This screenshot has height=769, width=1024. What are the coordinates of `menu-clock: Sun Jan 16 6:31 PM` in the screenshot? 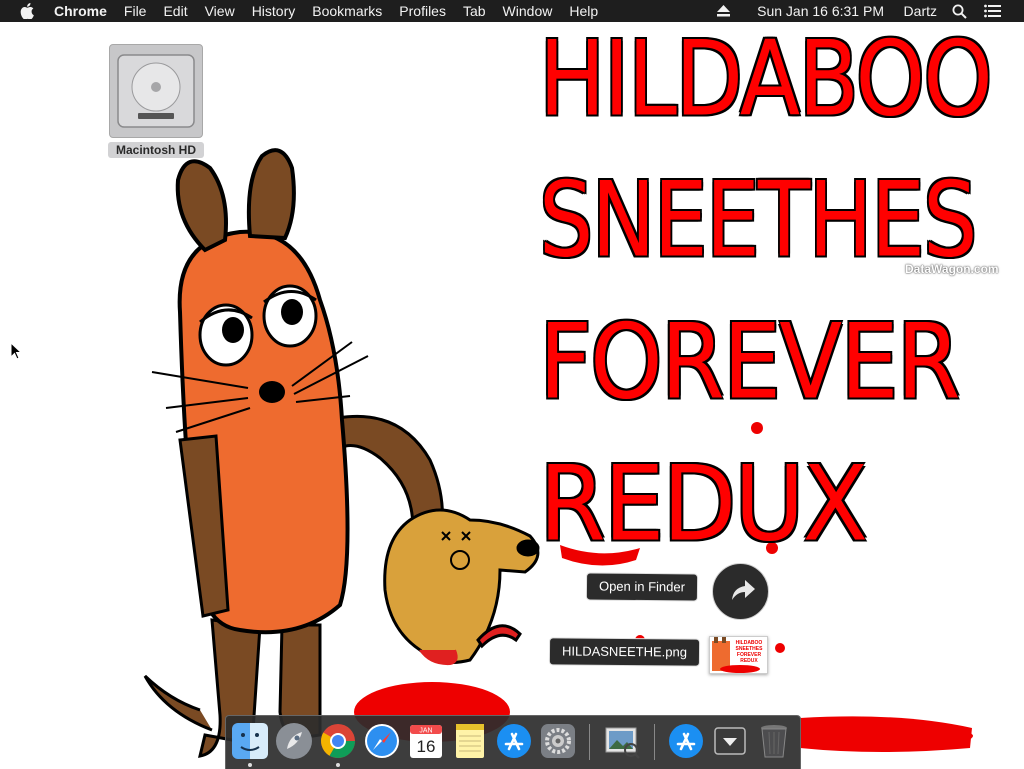 It's located at (820, 11).